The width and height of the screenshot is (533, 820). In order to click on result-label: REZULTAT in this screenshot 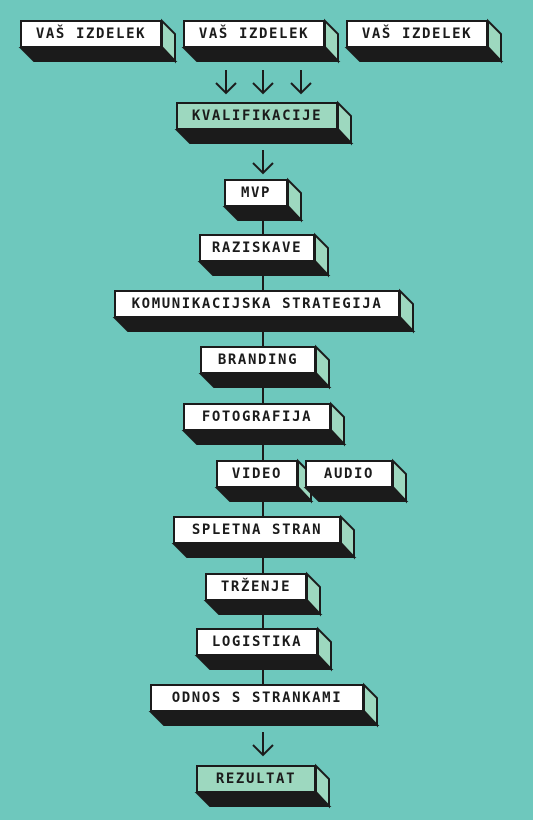, I will do `click(256, 779)`.